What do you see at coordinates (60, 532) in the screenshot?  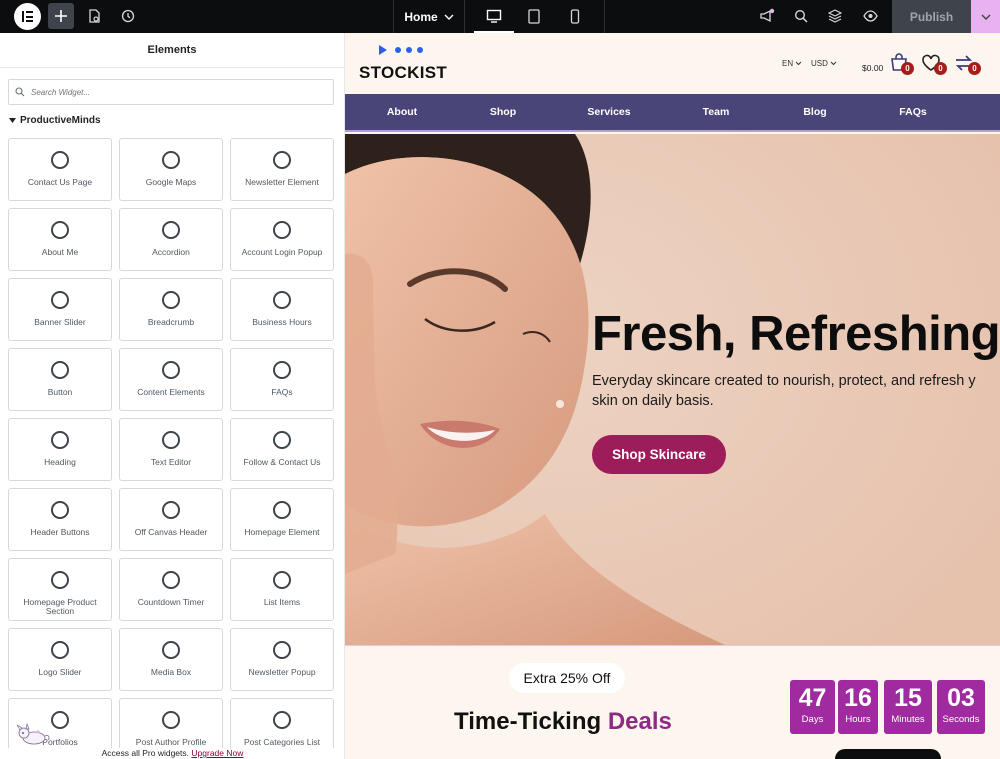 I see `widget-label: Header Buttons` at bounding box center [60, 532].